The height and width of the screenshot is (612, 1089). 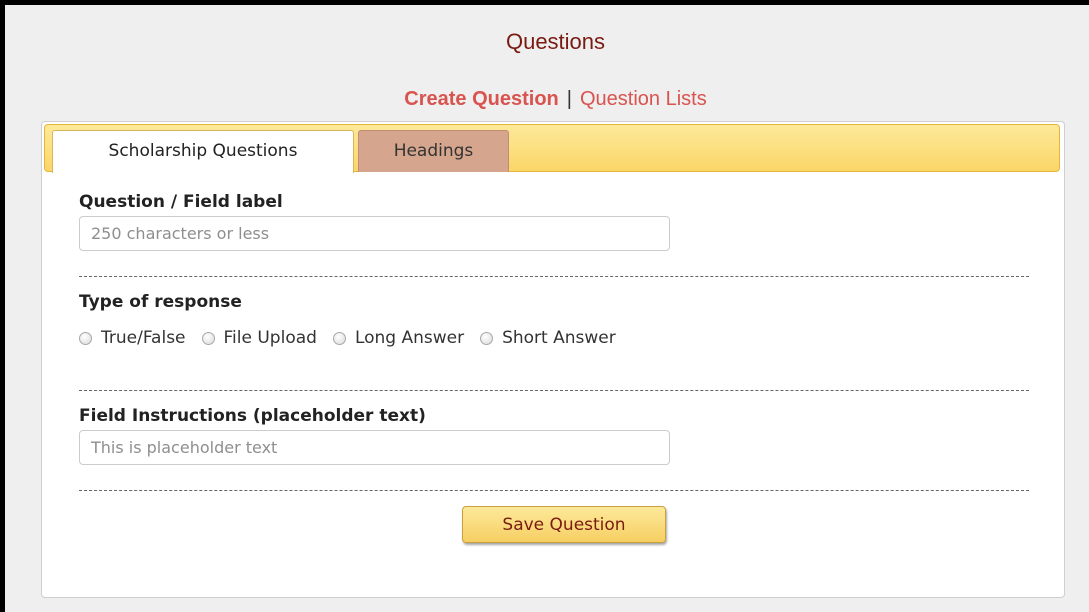 What do you see at coordinates (203, 151) in the screenshot?
I see `tab-scholarship-questions: Scholarship Questions` at bounding box center [203, 151].